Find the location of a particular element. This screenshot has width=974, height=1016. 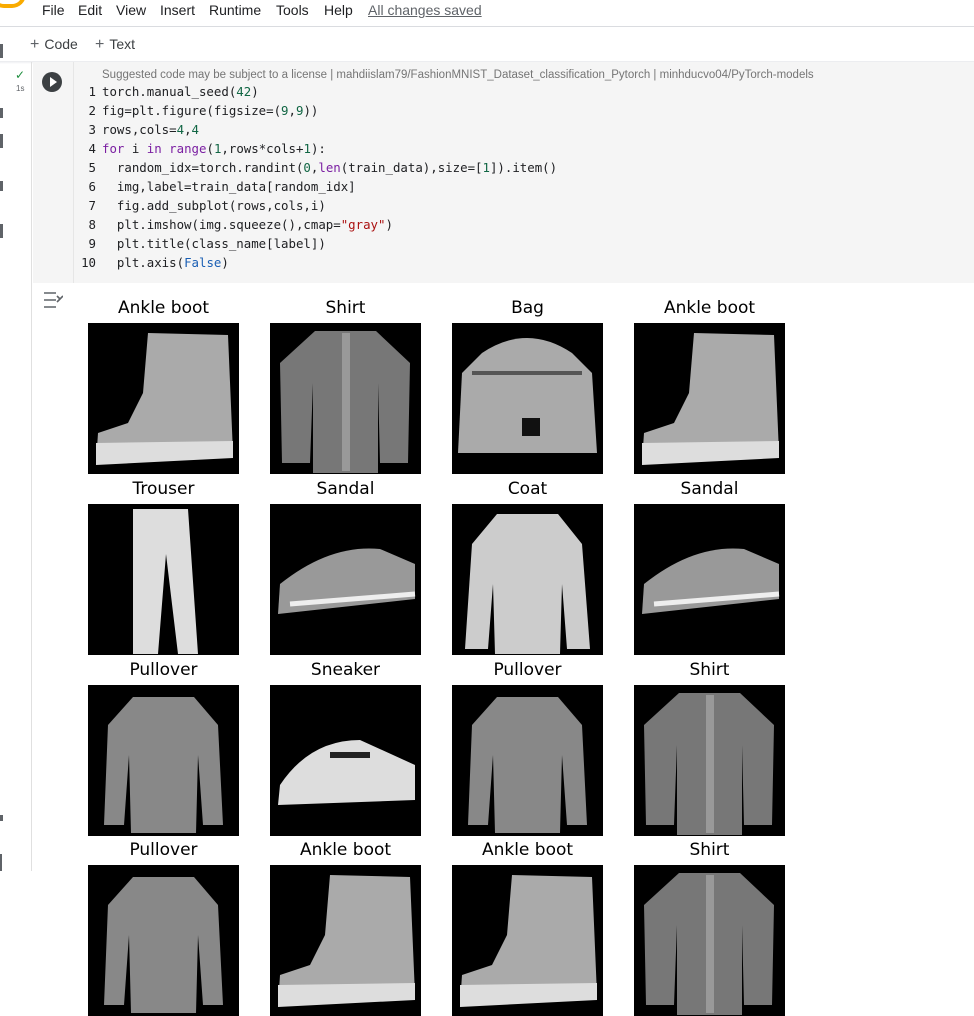

add-text-button: + Text is located at coordinates (115, 44).